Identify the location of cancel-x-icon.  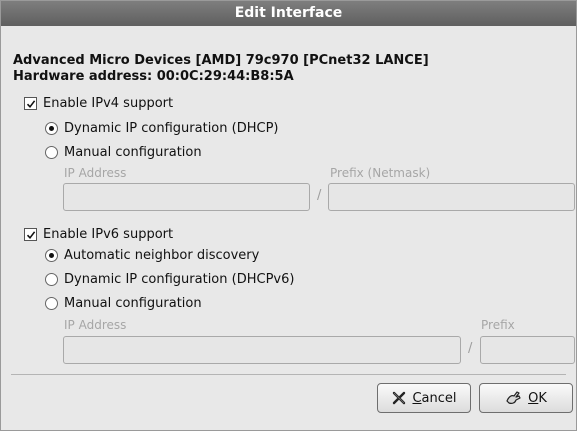
(399, 398).